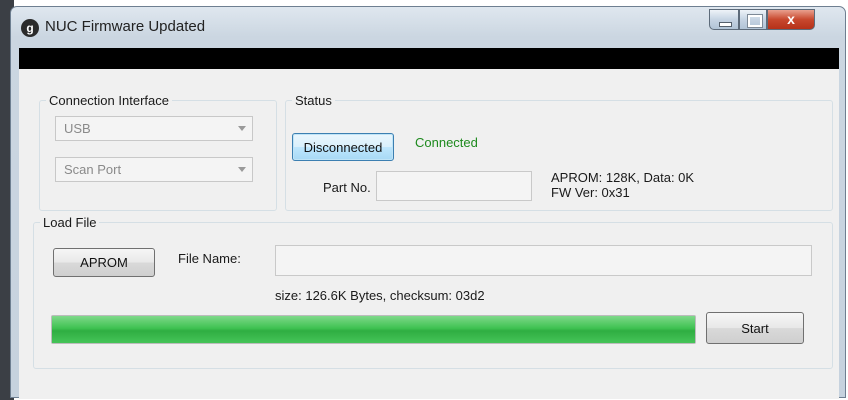  I want to click on firmware-version-text: FW Ver: 0x31, so click(590, 192).